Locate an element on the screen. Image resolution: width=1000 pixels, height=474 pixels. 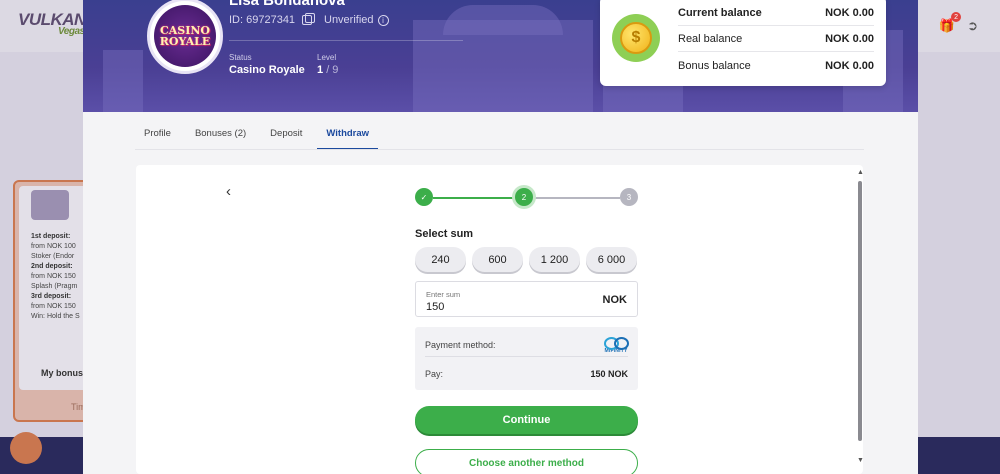
info-icon: i is located at coordinates (383, 20).